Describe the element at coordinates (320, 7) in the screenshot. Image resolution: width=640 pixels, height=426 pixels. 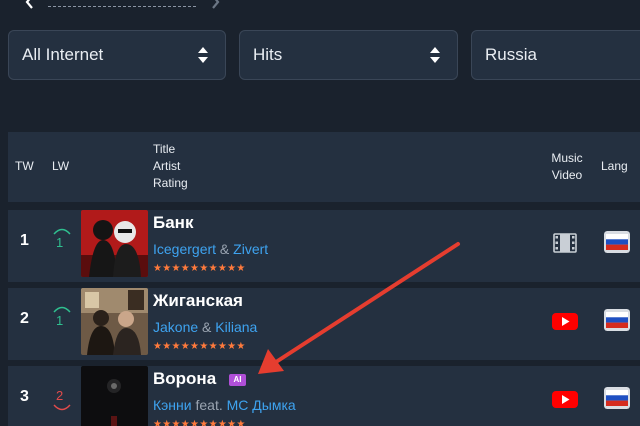
I see `top-navigation` at that location.